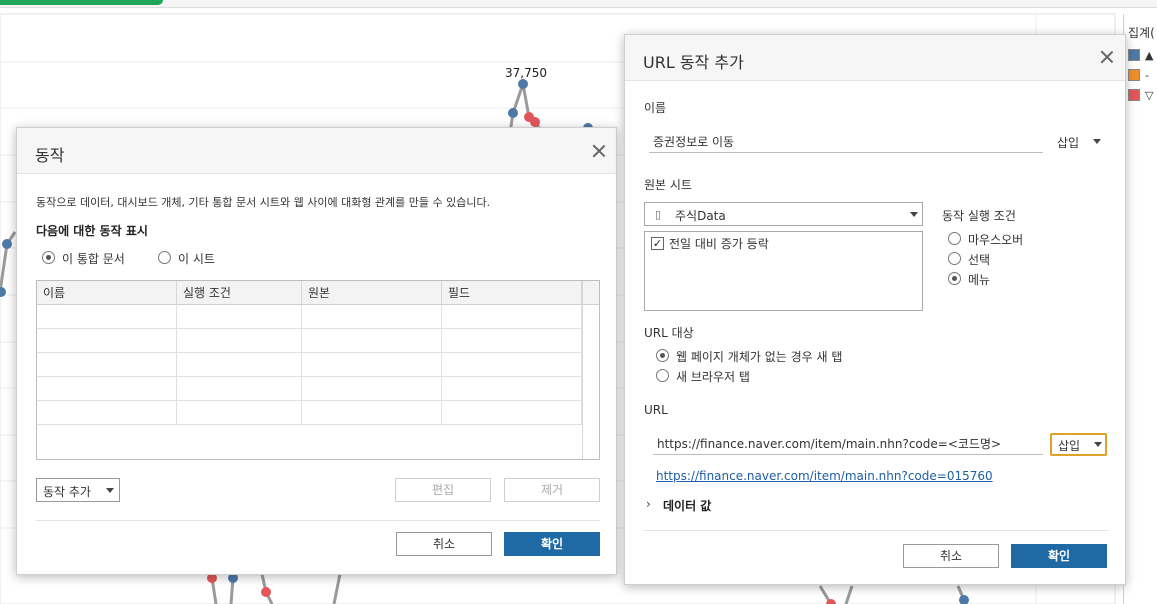 This screenshot has width=1157, height=604. What do you see at coordinates (1149, 95) in the screenshot?
I see `legend-symbol: ▽` at bounding box center [1149, 95].